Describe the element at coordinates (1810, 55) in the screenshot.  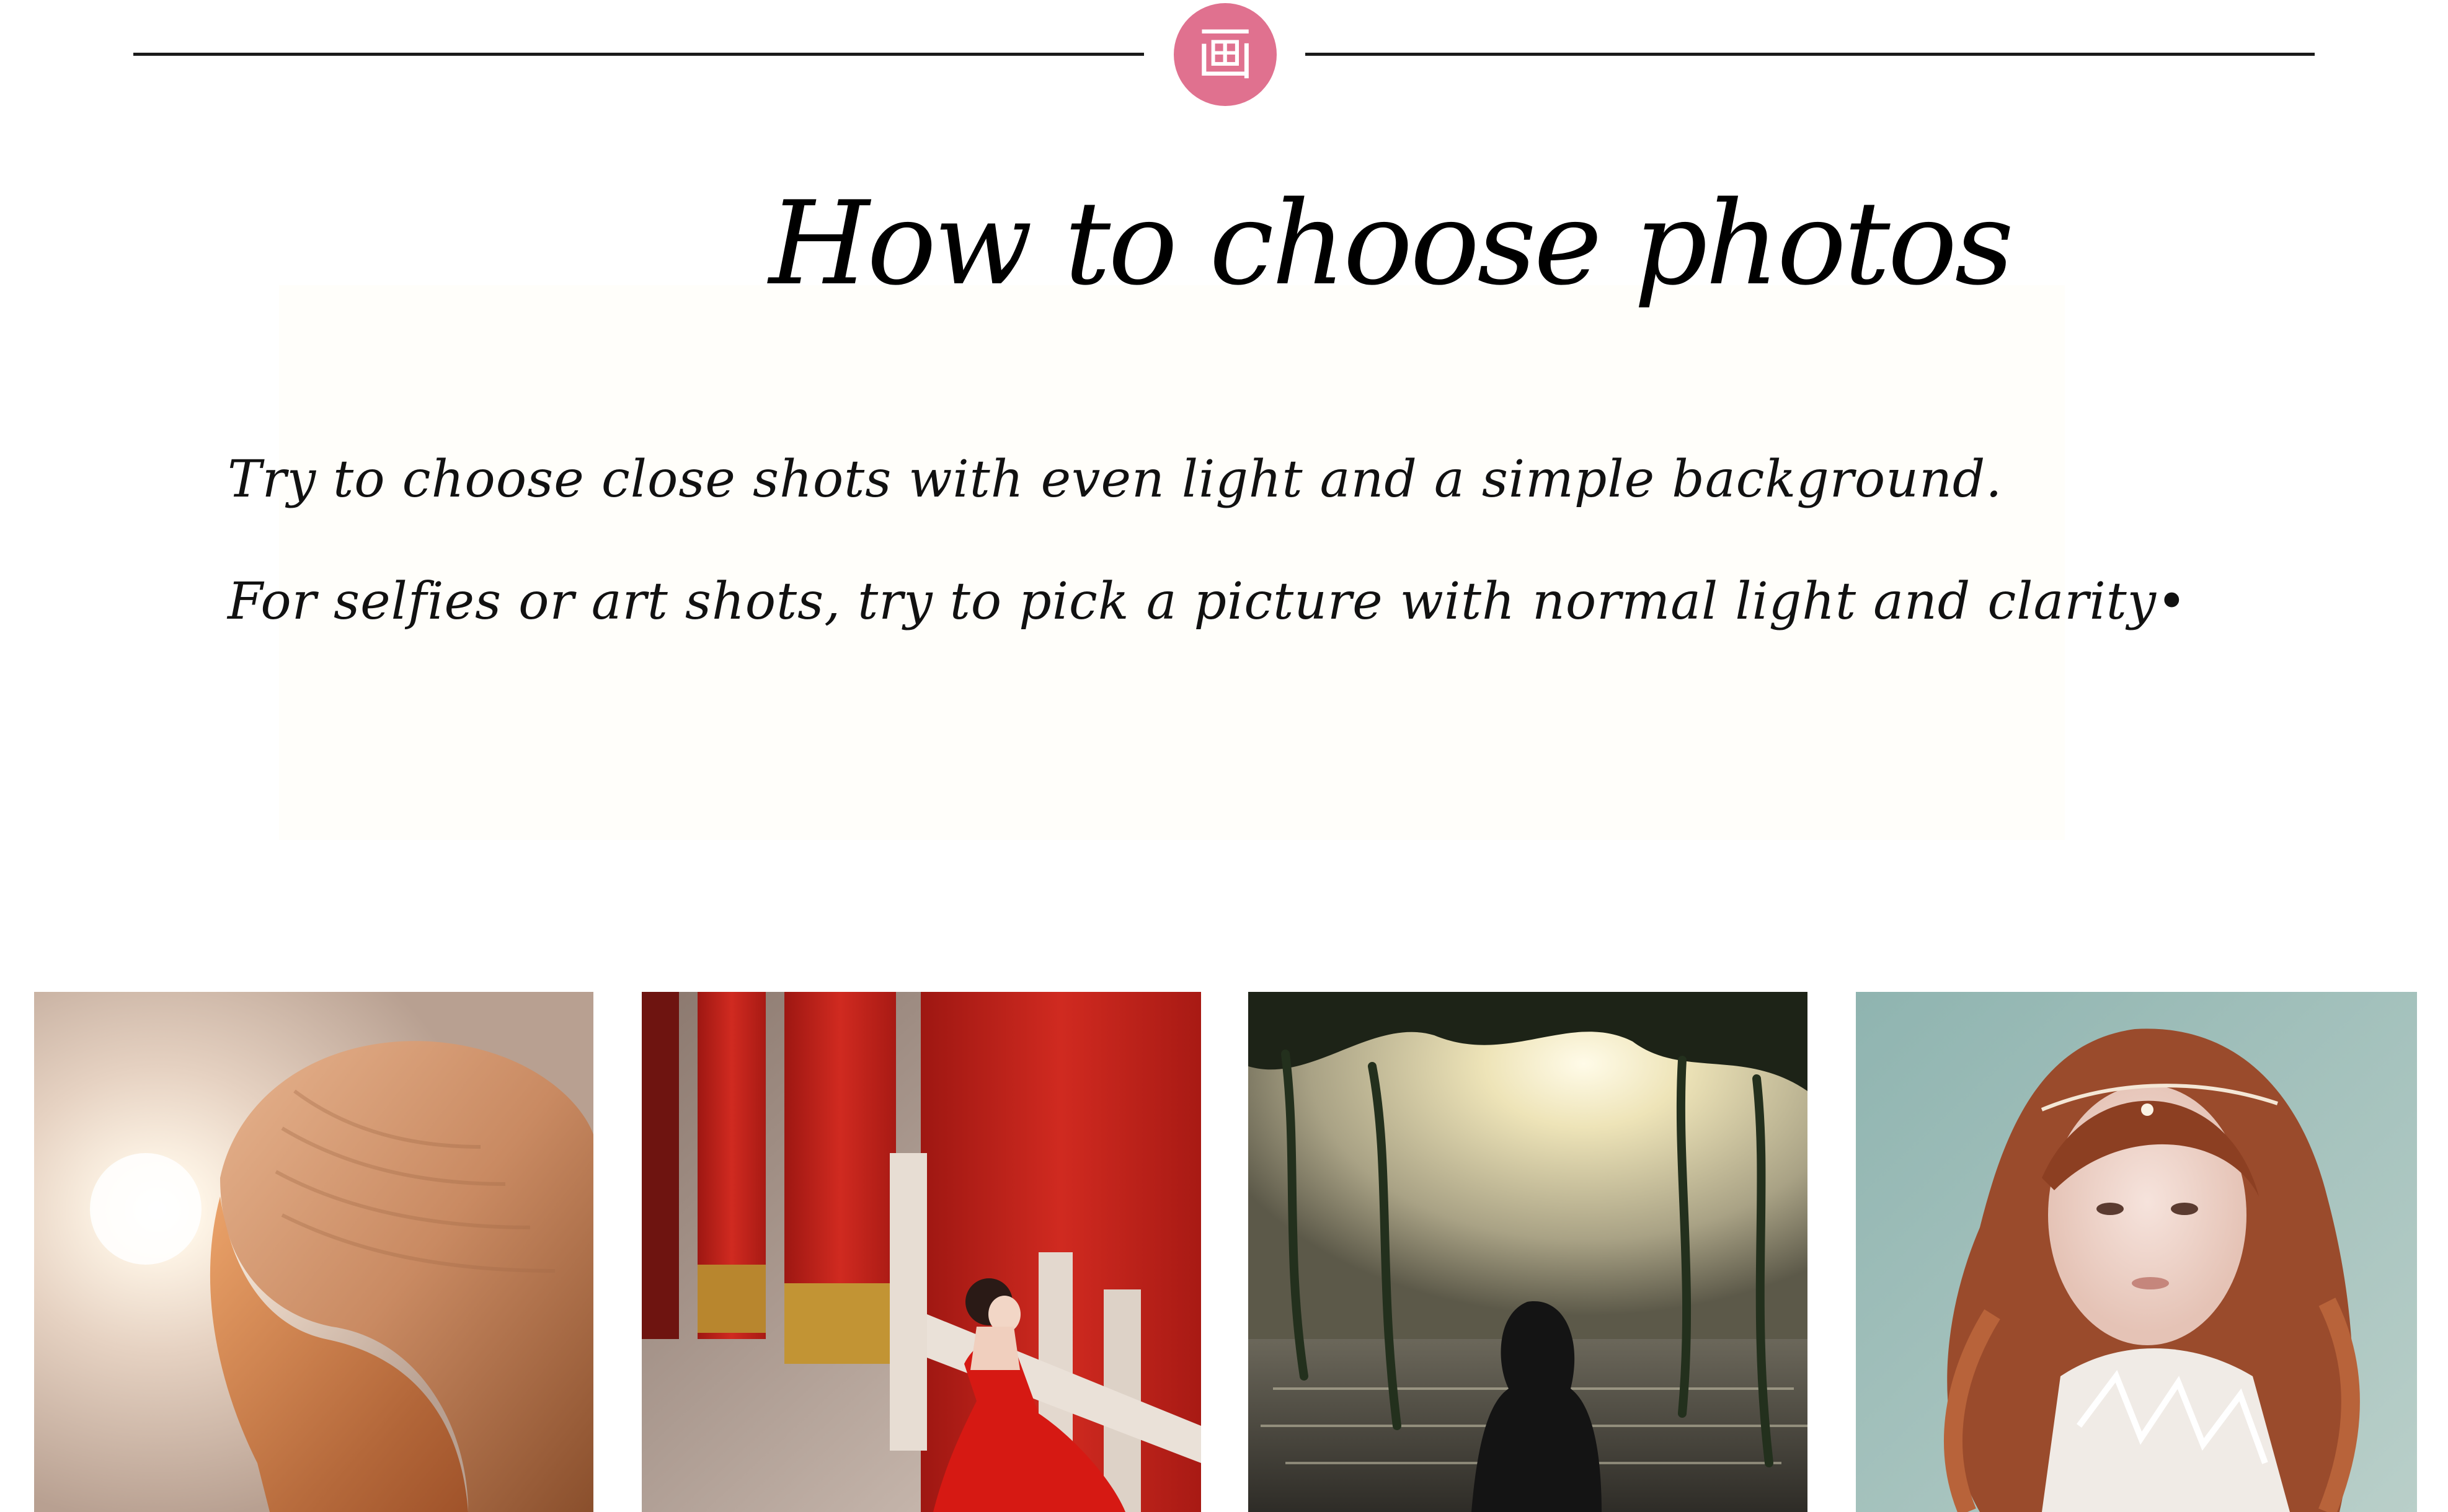
I see `header-divider-right` at that location.